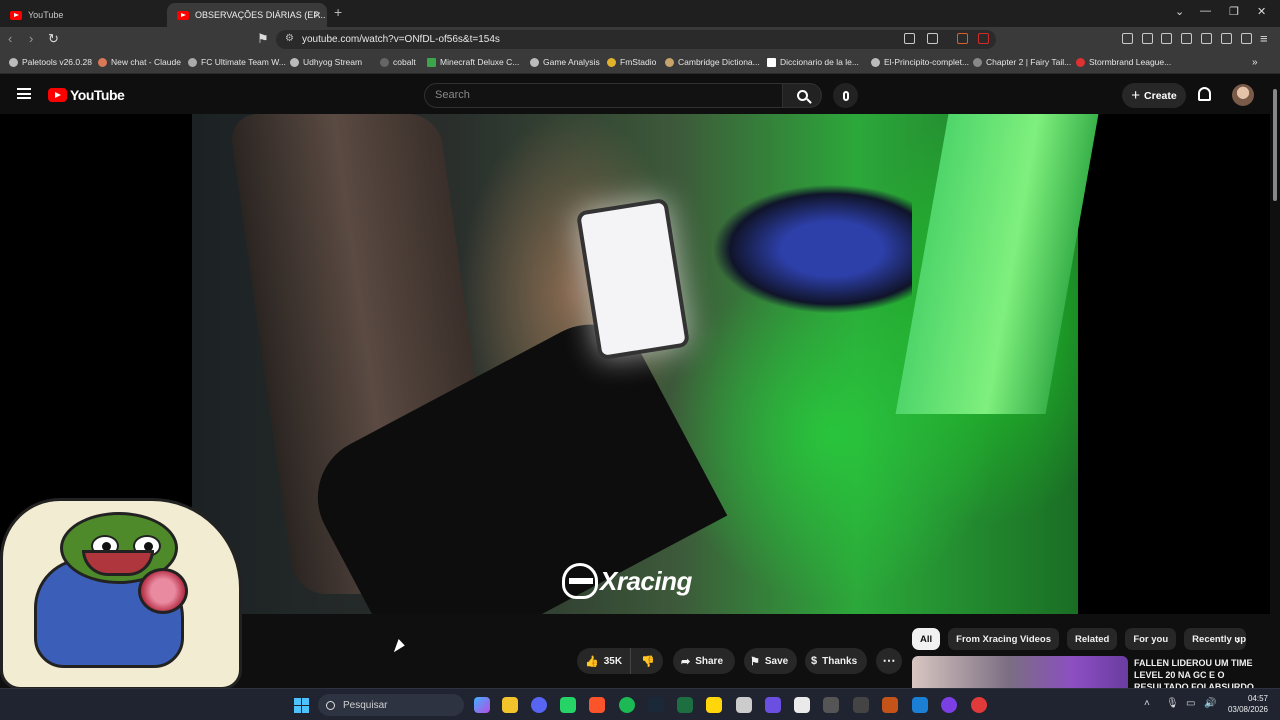 The width and height of the screenshot is (1280, 720). What do you see at coordinates (1147, 703) in the screenshot?
I see `tray-overflow-icon: ˄` at bounding box center [1147, 703].